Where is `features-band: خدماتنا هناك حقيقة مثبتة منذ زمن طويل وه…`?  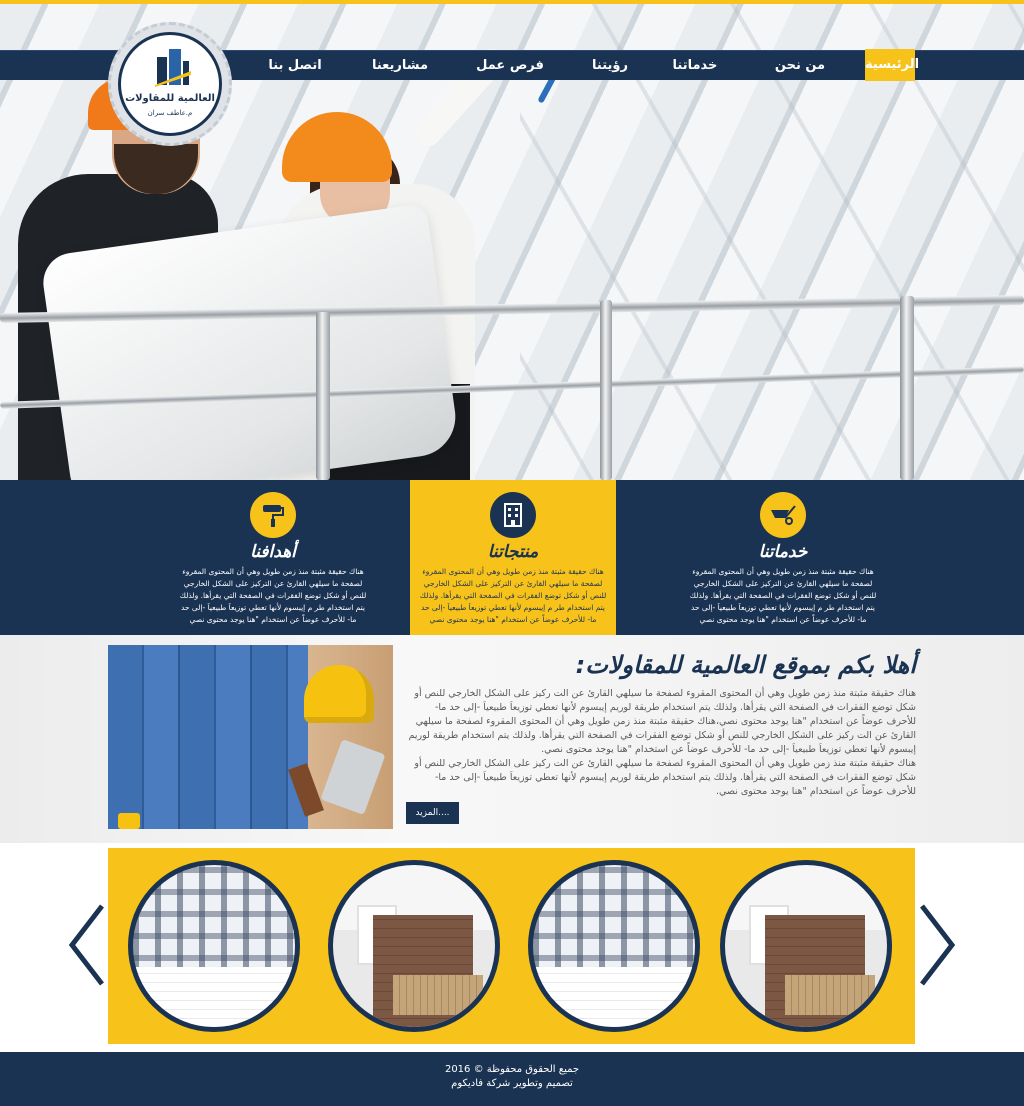 features-band: خدماتنا هناك حقيقة مثبتة منذ زمن طويل وه… is located at coordinates (512, 557).